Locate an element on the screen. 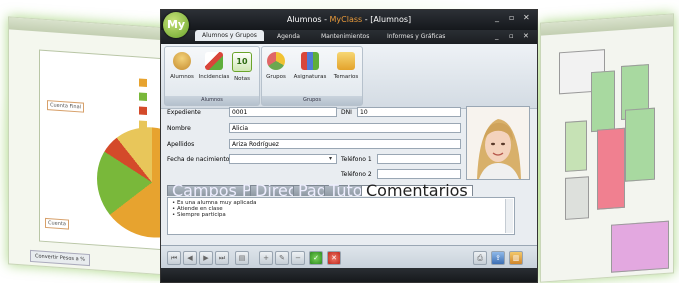 The width and height of the screenshot is (679, 283). ribbon-group-label: Alumnos is located at coordinates (212, 100).